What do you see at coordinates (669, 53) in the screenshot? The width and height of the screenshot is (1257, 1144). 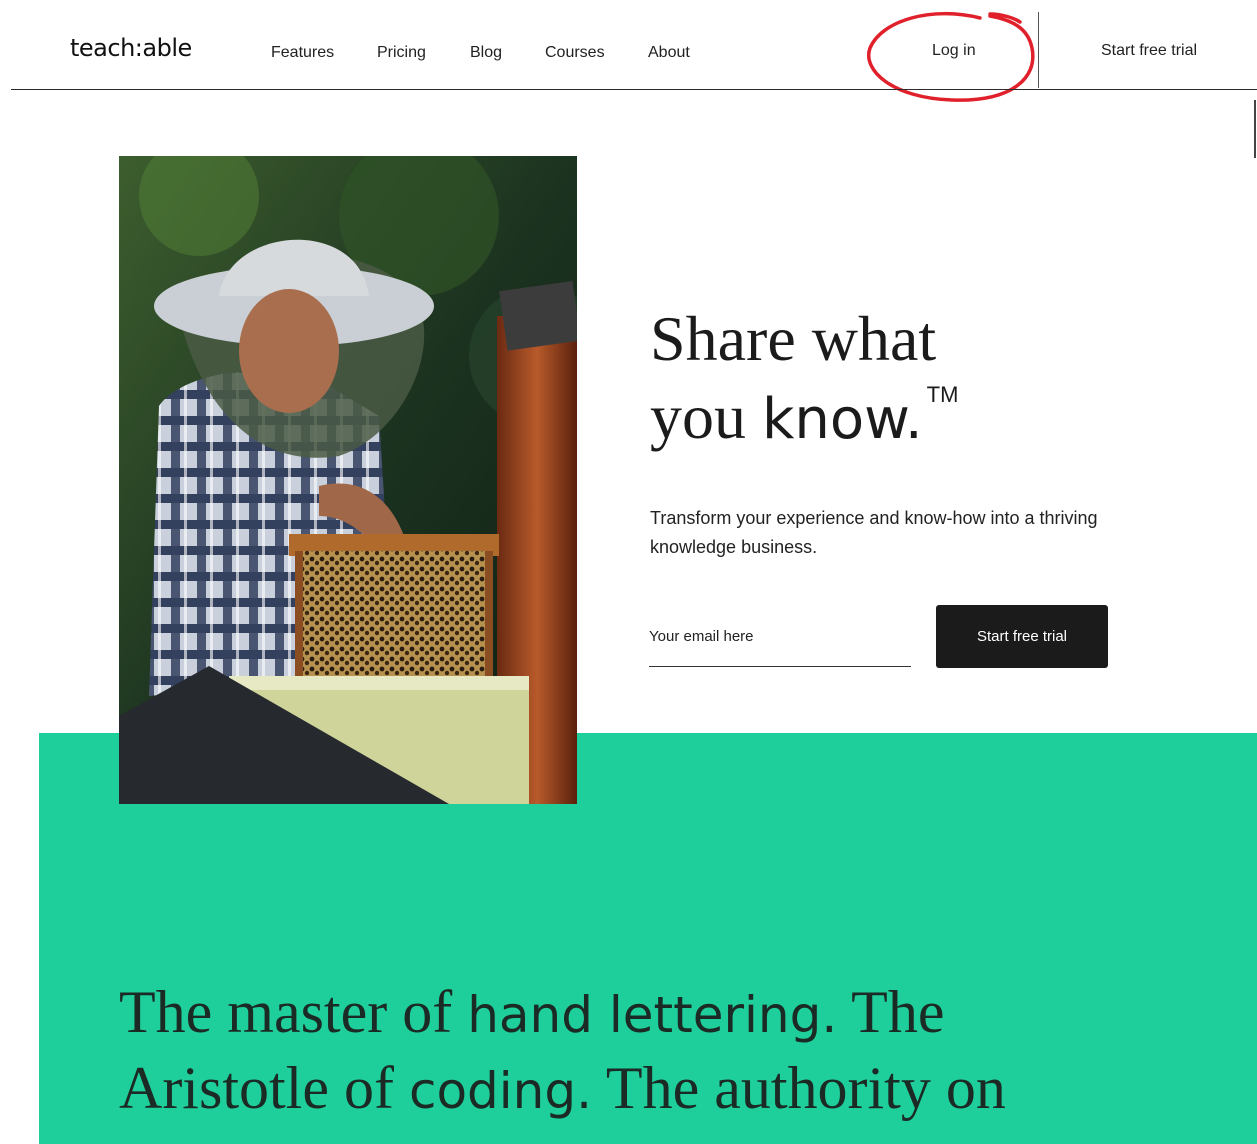 I see `nav-about: About` at bounding box center [669, 53].